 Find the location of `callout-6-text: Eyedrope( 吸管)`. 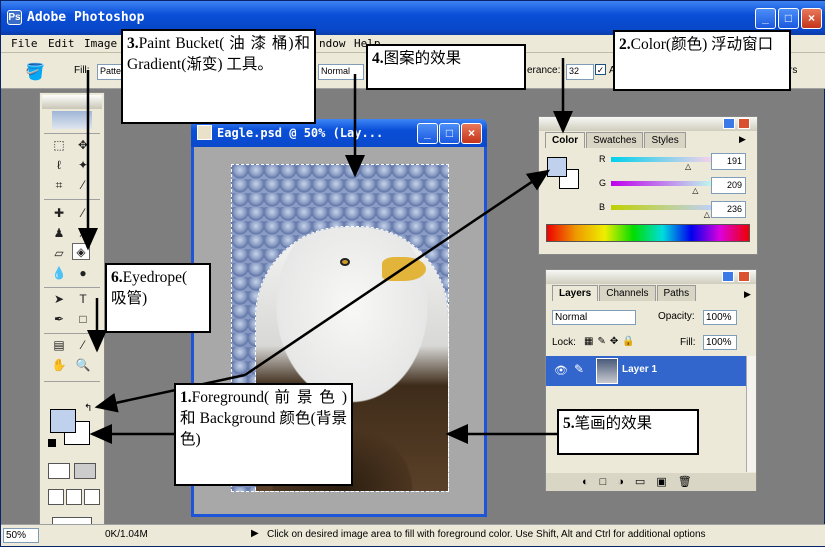

callout-6-text: Eyedrope( 吸管) is located at coordinates (149, 288).